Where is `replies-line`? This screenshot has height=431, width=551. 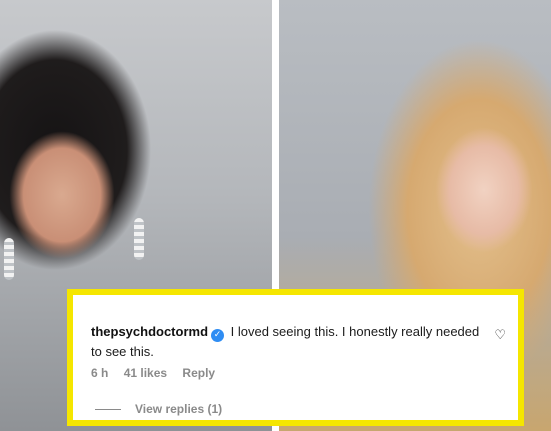
replies-line is located at coordinates (108, 409).